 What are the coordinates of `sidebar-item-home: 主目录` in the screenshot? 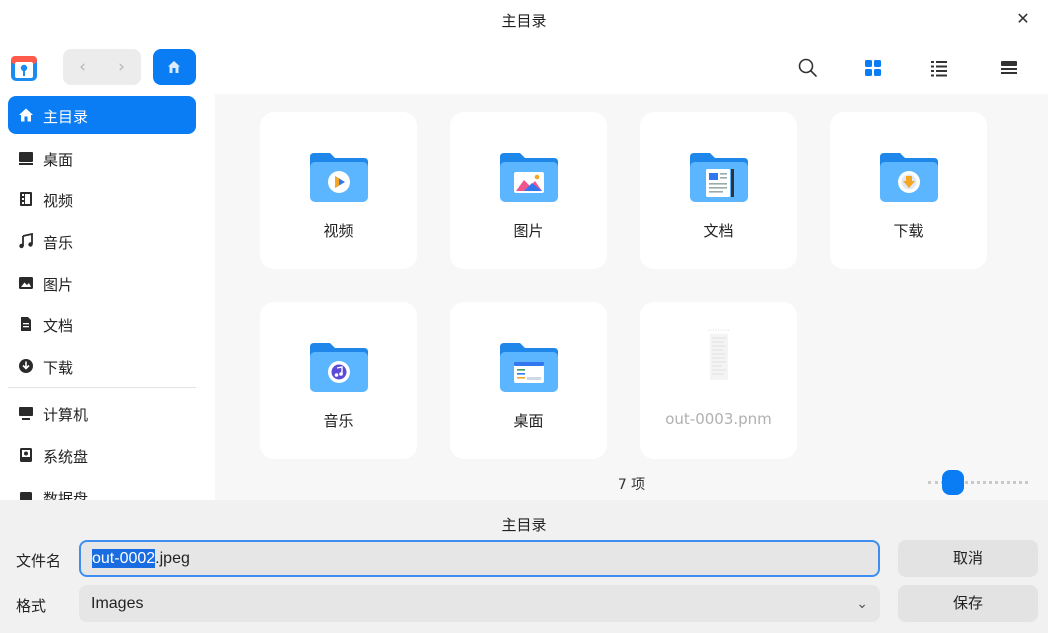 It's located at (102, 115).